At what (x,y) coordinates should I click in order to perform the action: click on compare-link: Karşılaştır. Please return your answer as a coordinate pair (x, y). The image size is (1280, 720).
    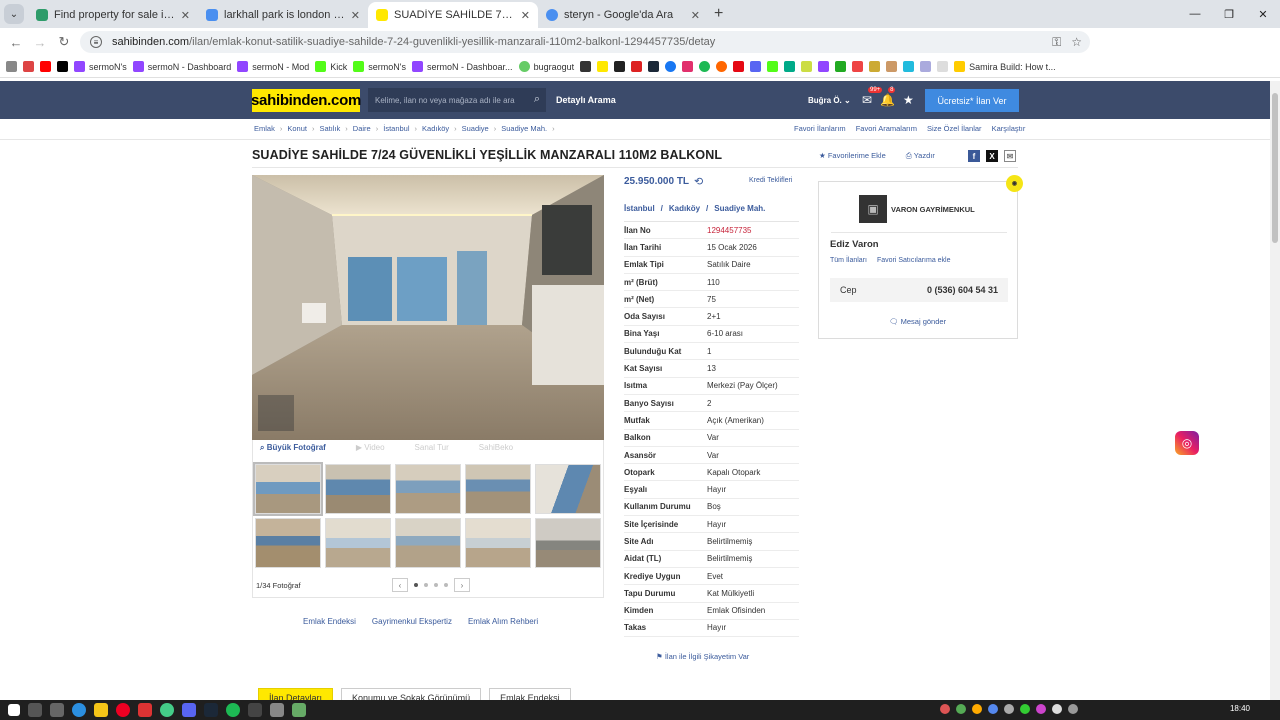
    Looking at the image, I should click on (1009, 128).